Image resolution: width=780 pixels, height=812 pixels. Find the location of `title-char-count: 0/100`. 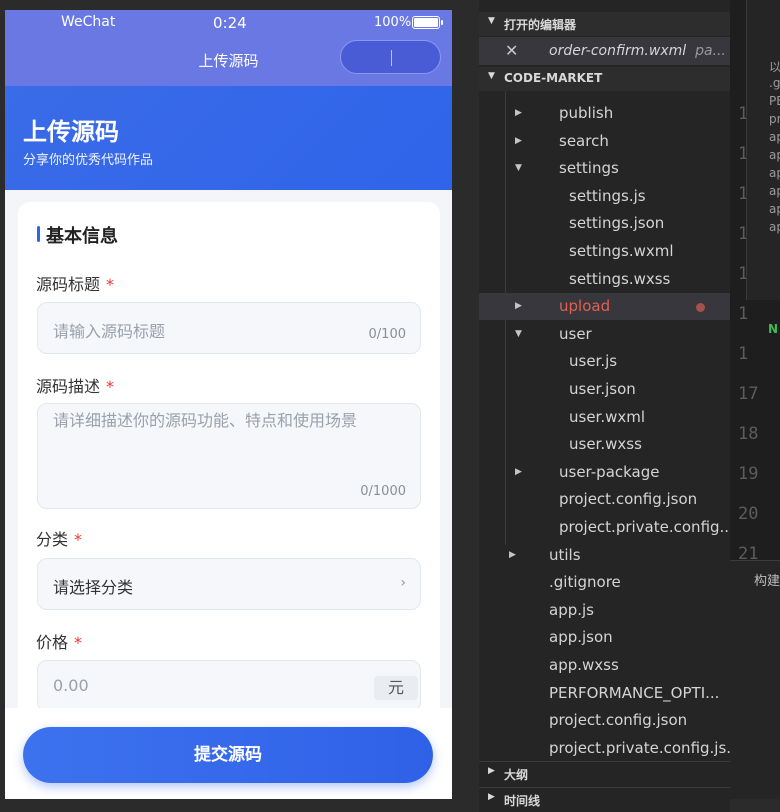

title-char-count: 0/100 is located at coordinates (387, 334).